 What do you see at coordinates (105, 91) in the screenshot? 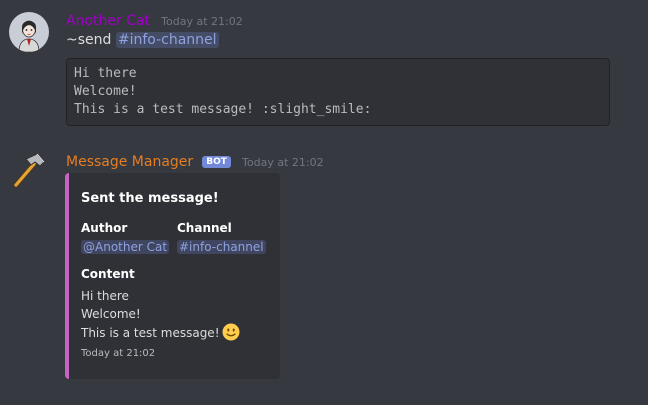
I see `code-line: Welcome!` at bounding box center [105, 91].